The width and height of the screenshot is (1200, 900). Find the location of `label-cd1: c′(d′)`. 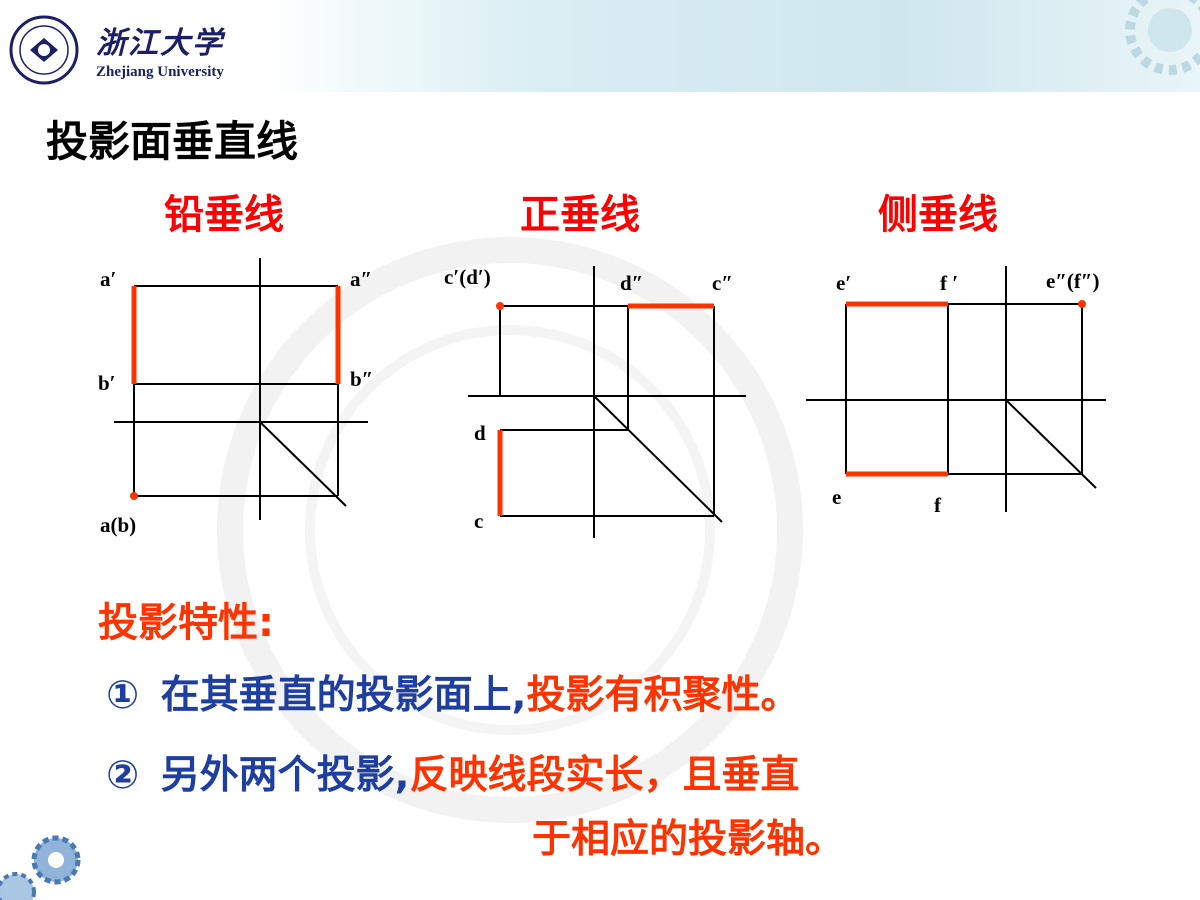

label-cd1: c′(d′) is located at coordinates (467, 277).